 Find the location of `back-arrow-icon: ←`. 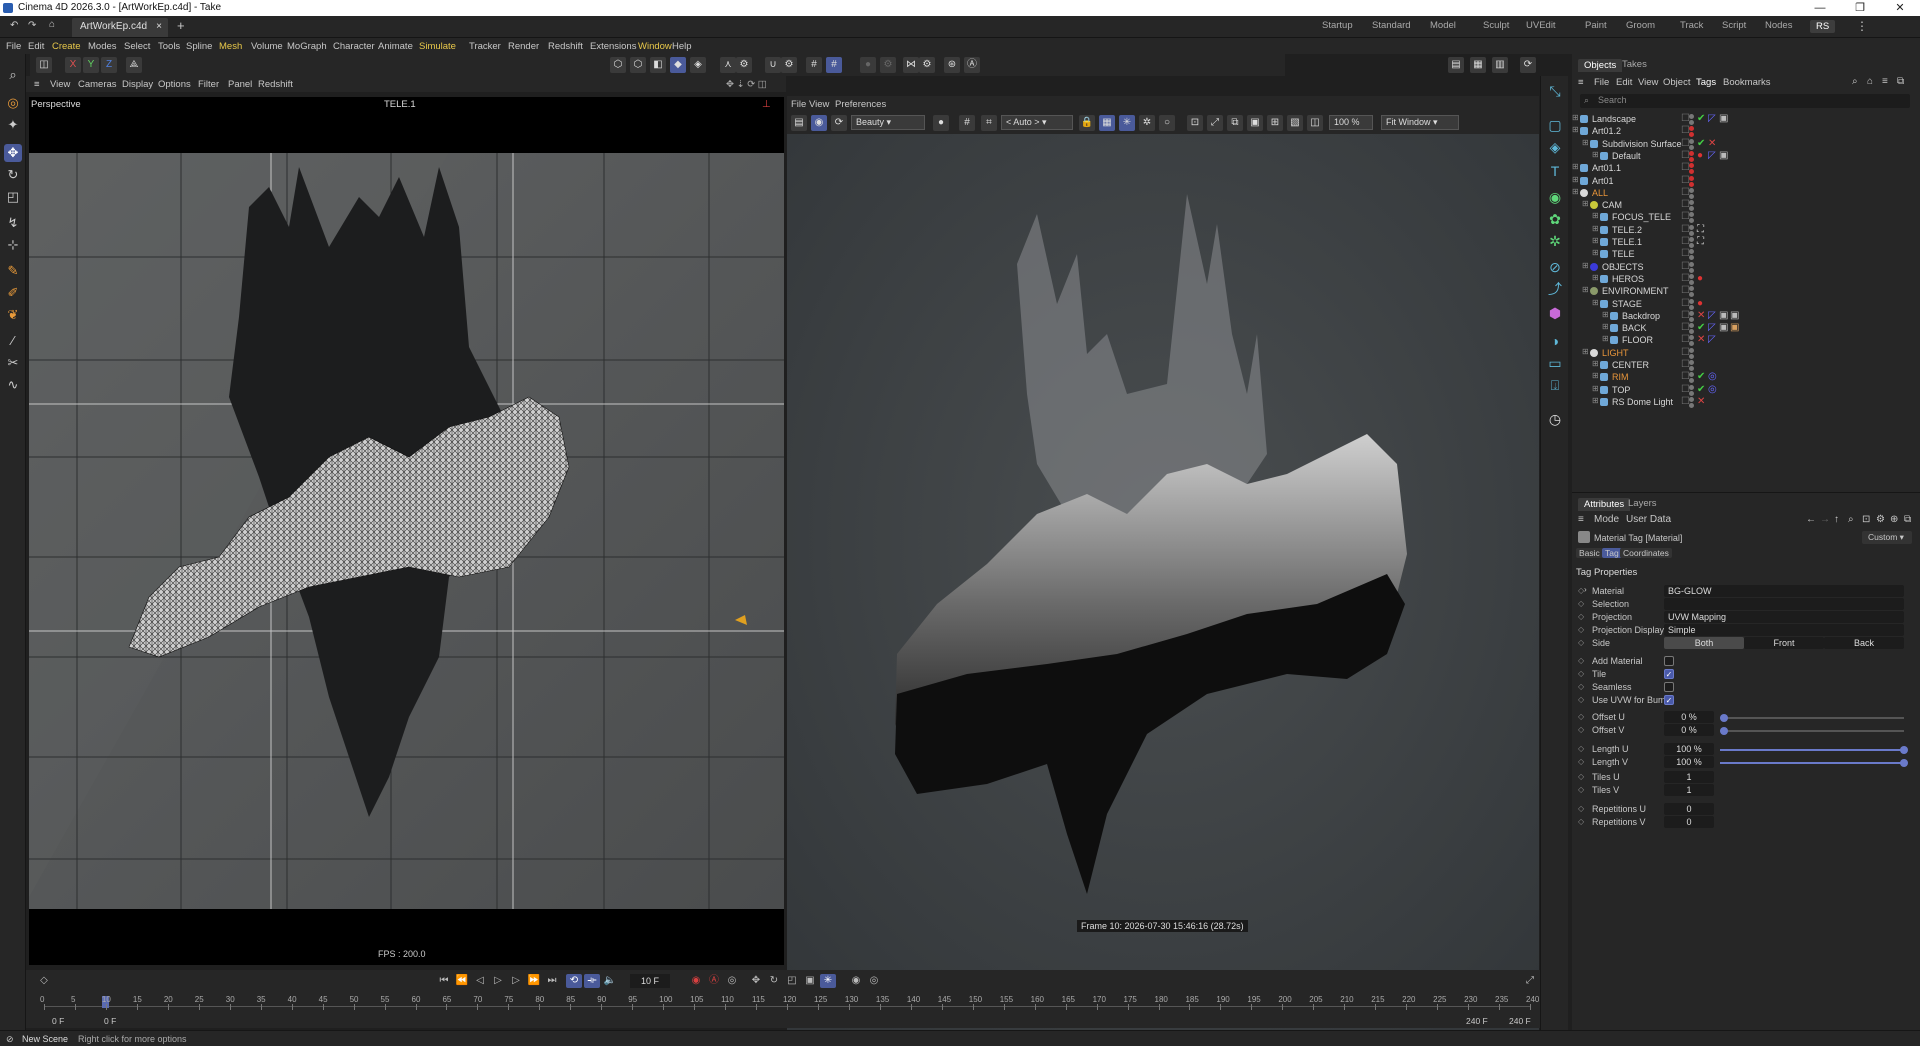

back-arrow-icon: ← is located at coordinates (1811, 519).